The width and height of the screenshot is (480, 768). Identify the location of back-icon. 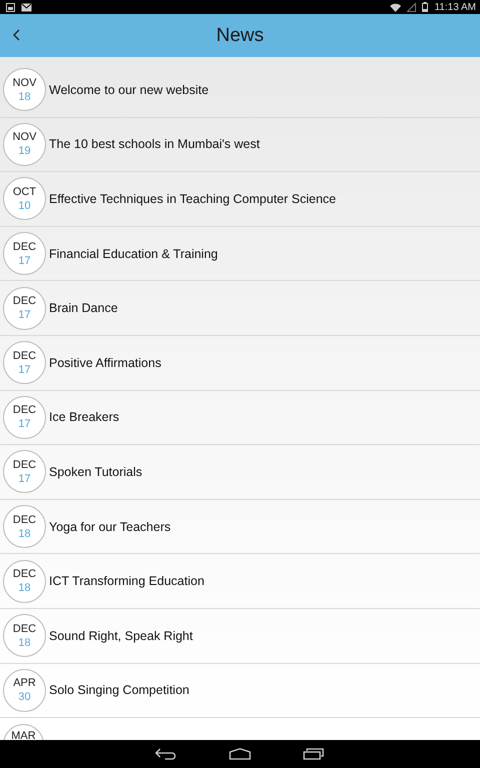
(166, 754).